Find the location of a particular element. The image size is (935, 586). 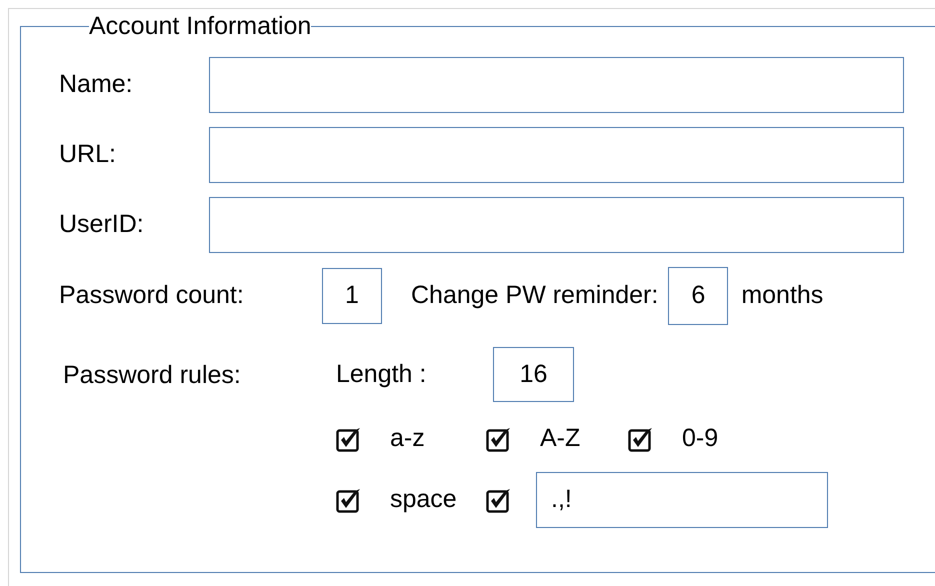

field-label: URL: is located at coordinates (88, 154).